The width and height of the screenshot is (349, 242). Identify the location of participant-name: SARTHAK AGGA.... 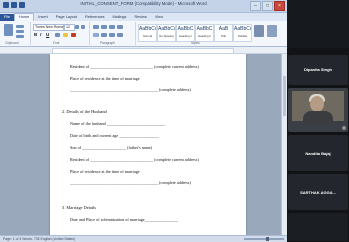
(318, 192).